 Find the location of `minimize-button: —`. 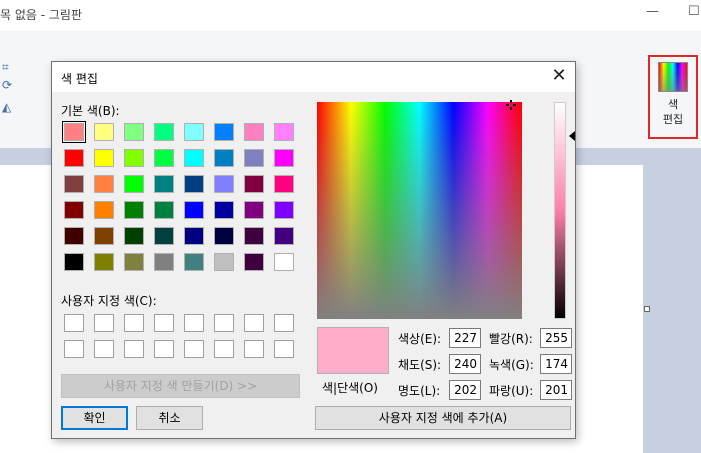

minimize-button: — is located at coordinates (652, 11).